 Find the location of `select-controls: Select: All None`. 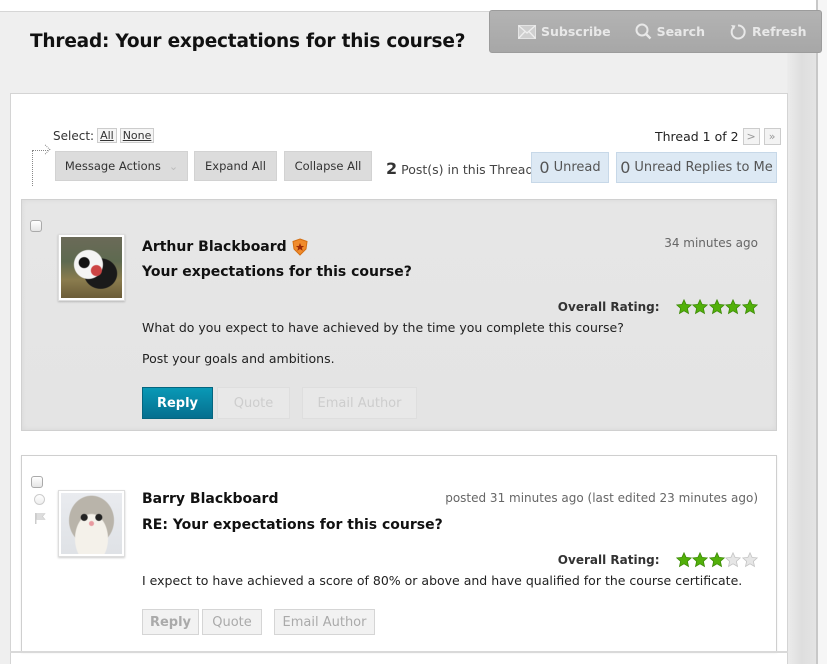

select-controls: Select: All None is located at coordinates (104, 135).